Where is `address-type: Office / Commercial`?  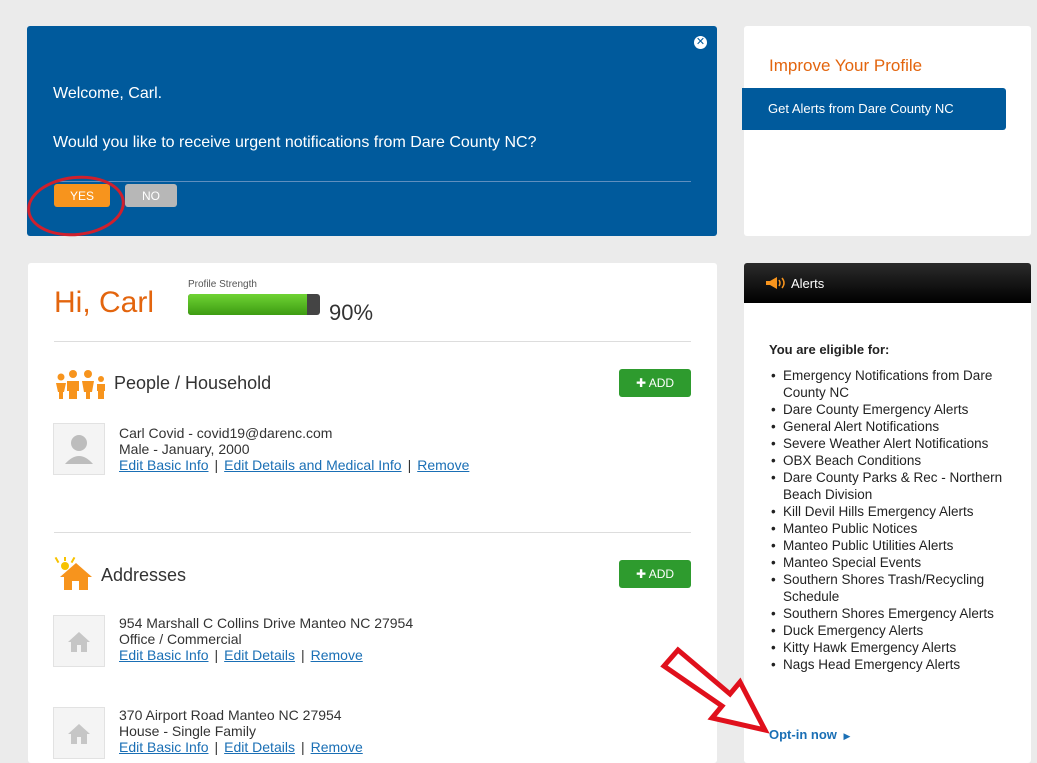 address-type: Office / Commercial is located at coordinates (180, 639).